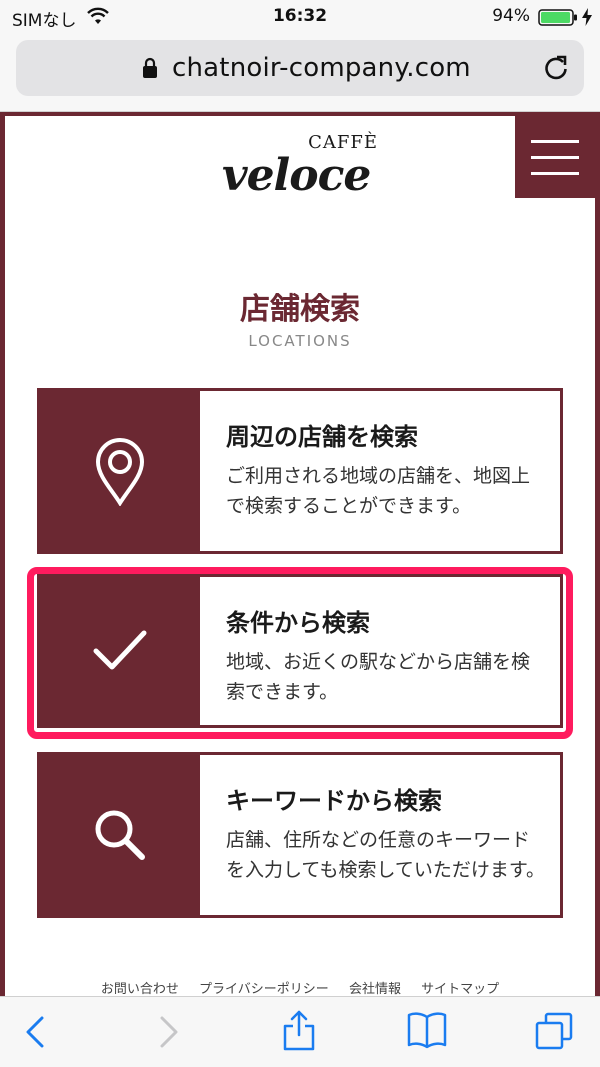 This screenshot has width=600, height=1067. What do you see at coordinates (300, 341) in the screenshot?
I see `section-subtitle: LOCATIONS` at bounding box center [300, 341].